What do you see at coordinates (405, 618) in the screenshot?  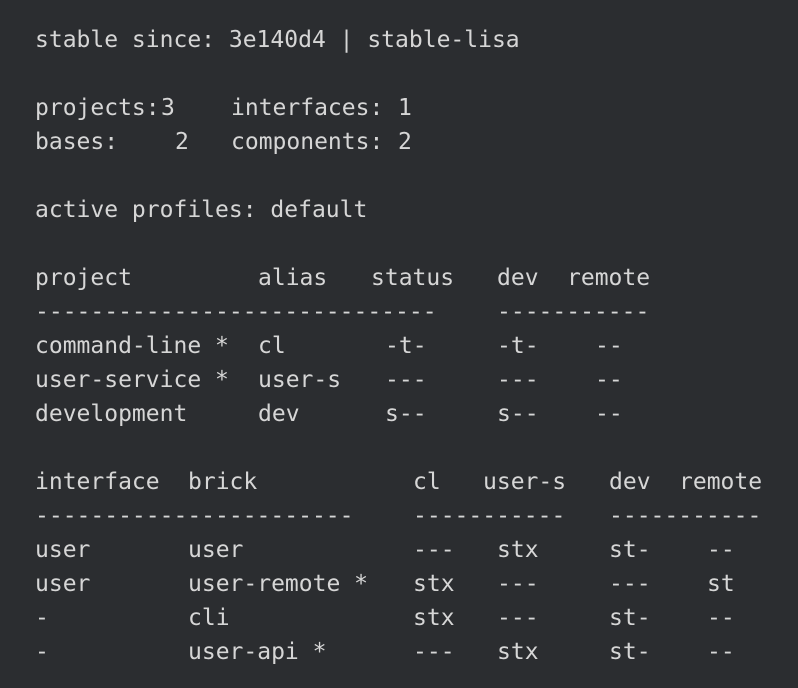 I see `table-row: - cli stx --- st- --` at bounding box center [405, 618].